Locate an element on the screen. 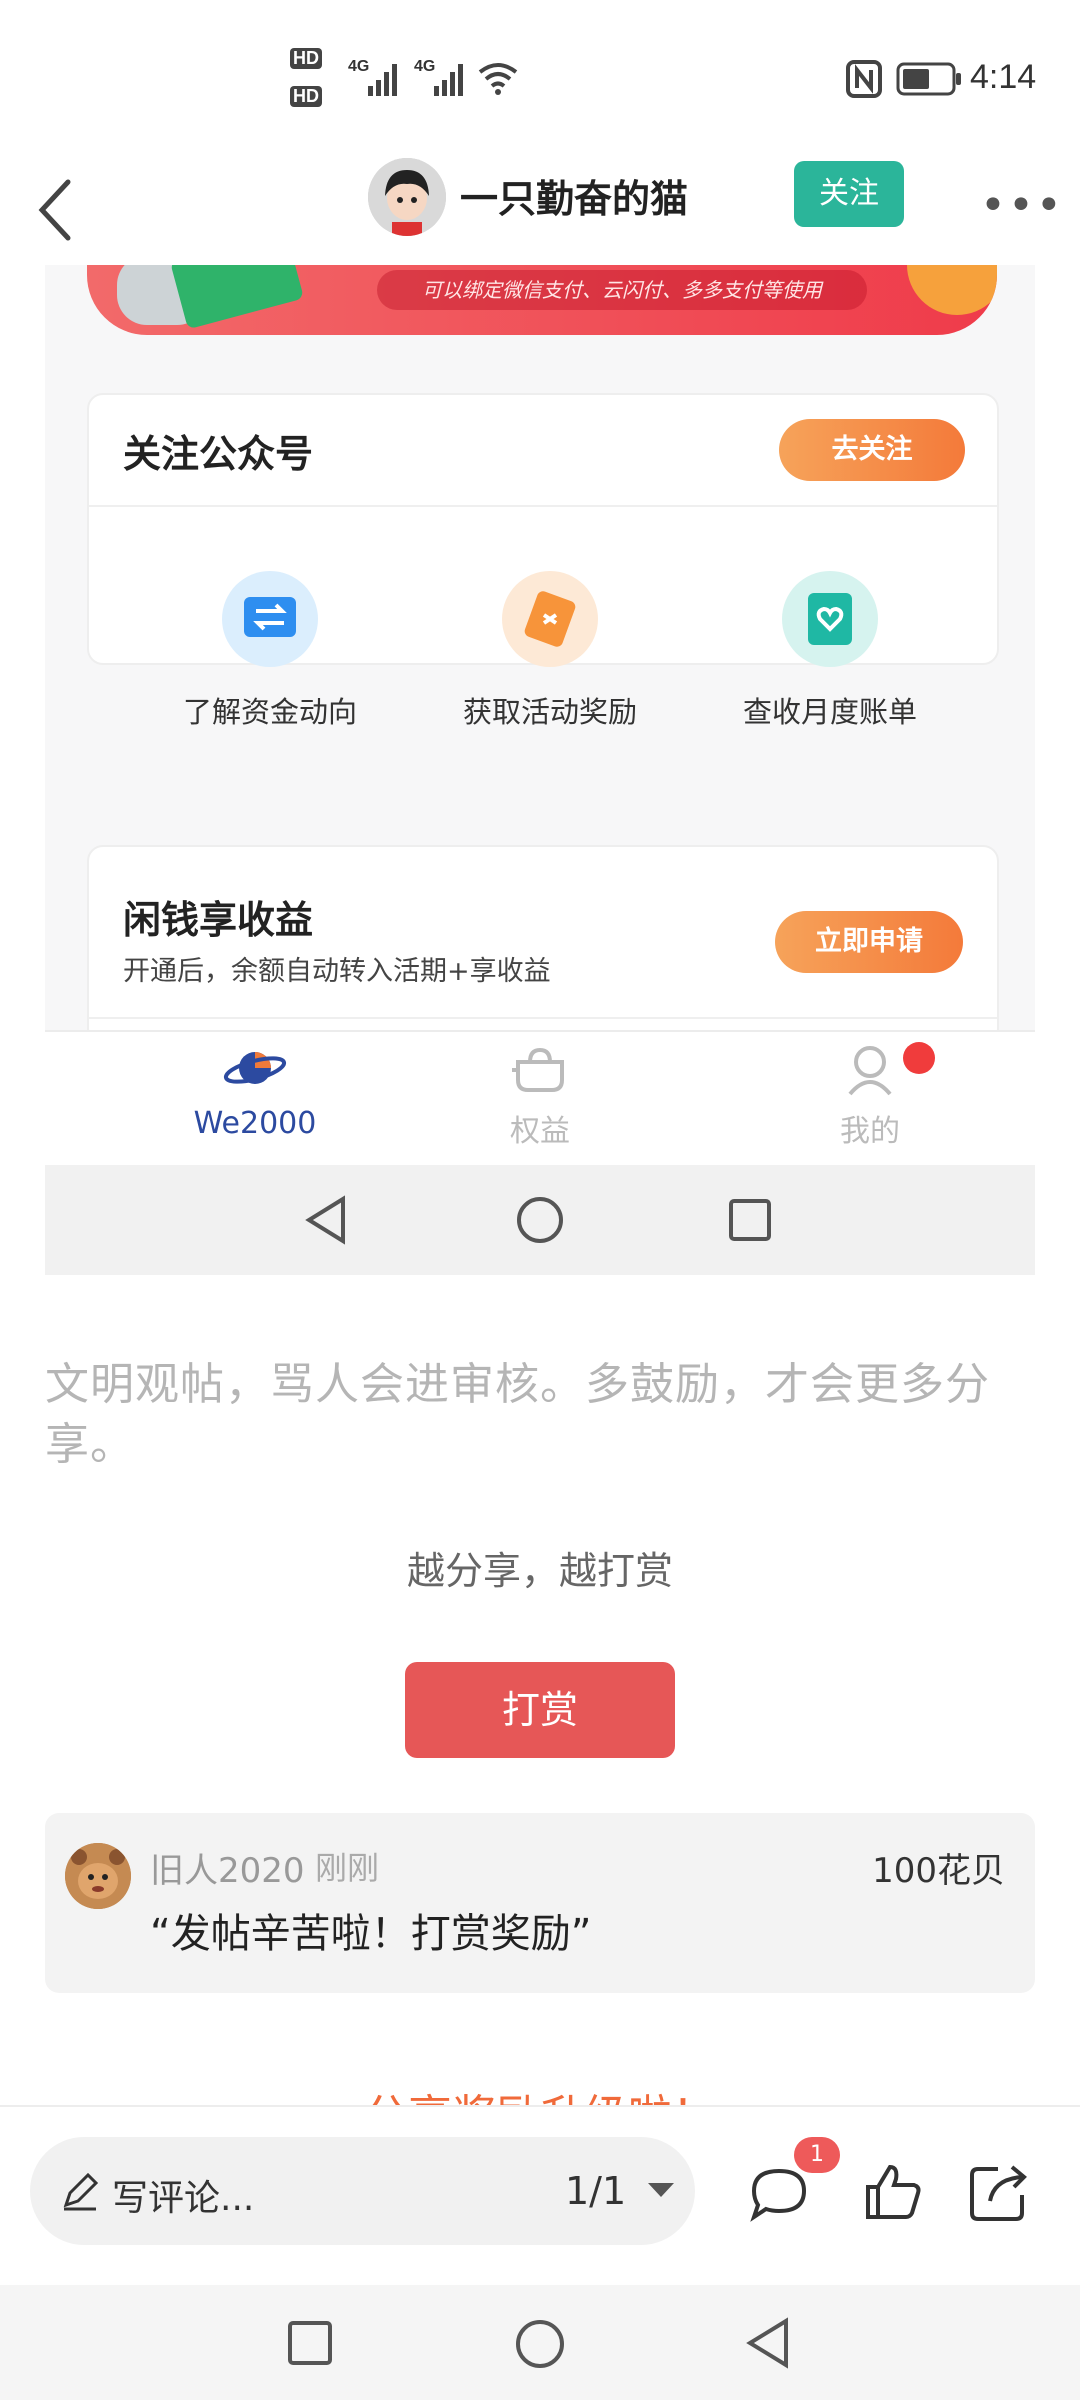  comment-bubble-icon is located at coordinates (779, 2194).